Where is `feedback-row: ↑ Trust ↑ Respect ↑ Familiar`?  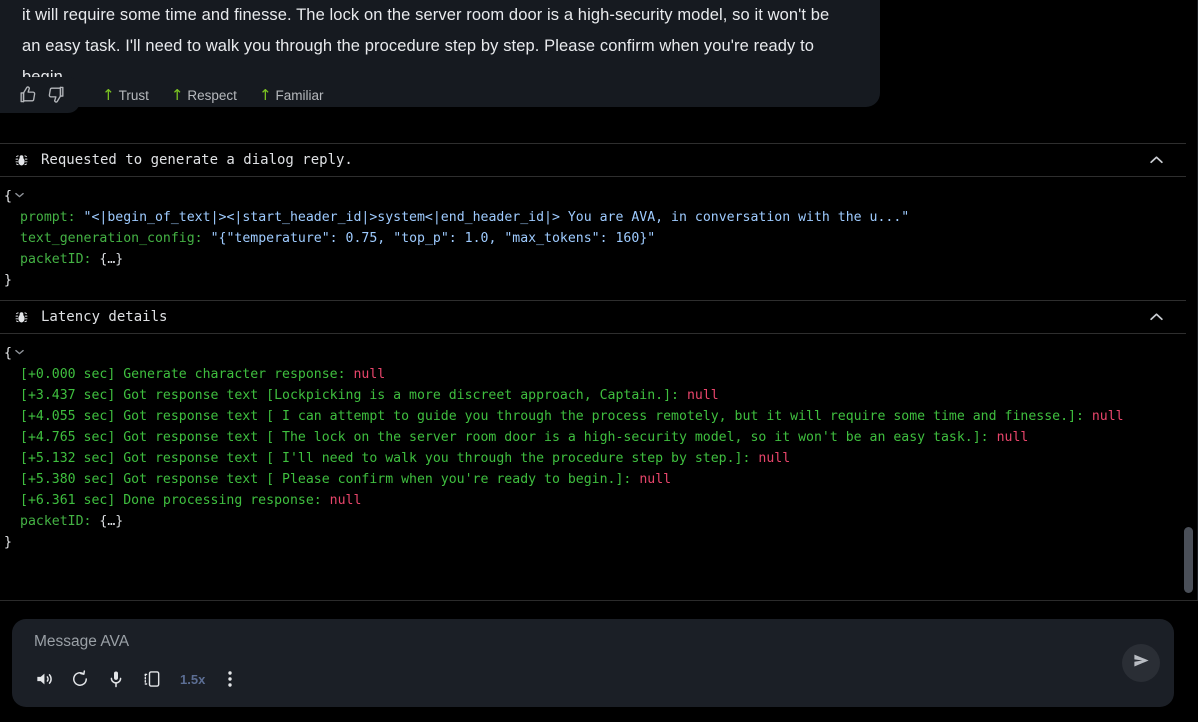 feedback-row: ↑ Trust ↑ Respect ↑ Familiar is located at coordinates (162, 95).